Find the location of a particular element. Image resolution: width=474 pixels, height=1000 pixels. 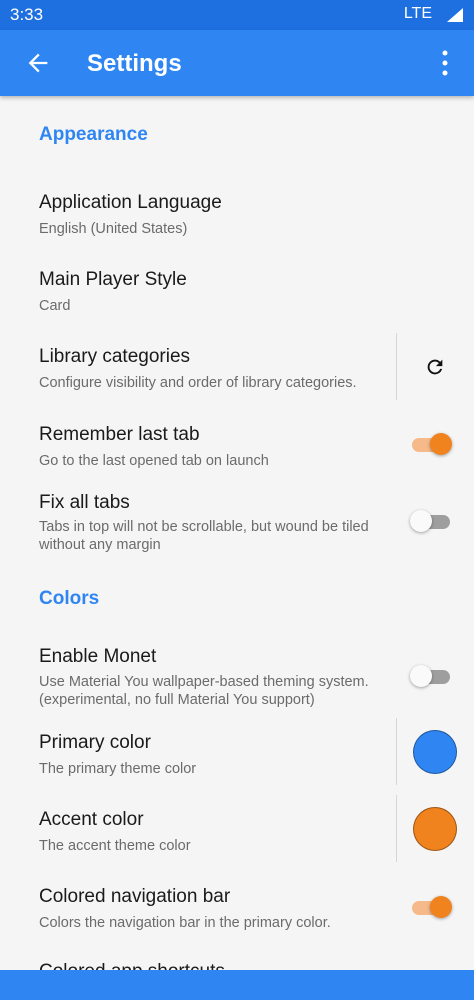

pref-colored-app-shortcuts: Colored app shortcuts is located at coordinates (237, 959).